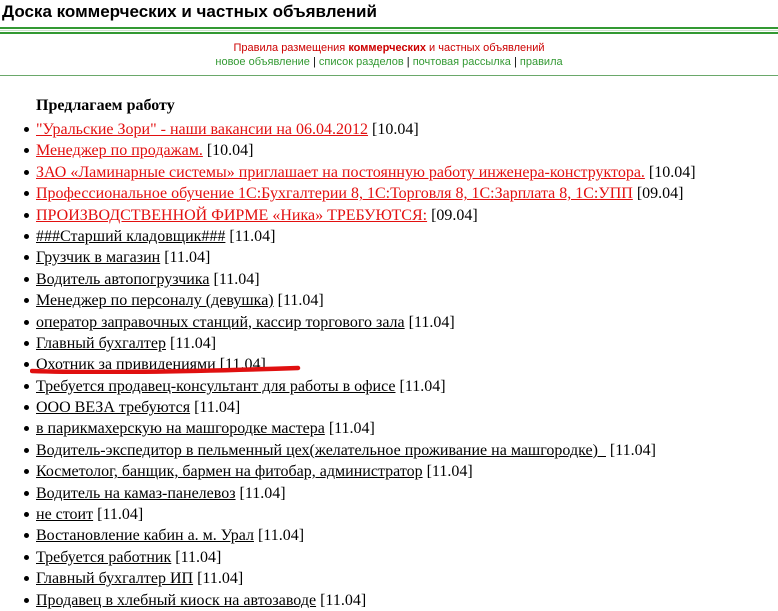 The height and width of the screenshot is (611, 778). Describe the element at coordinates (105, 105) in the screenshot. I see `section-heading: Предлагаем работу` at that location.